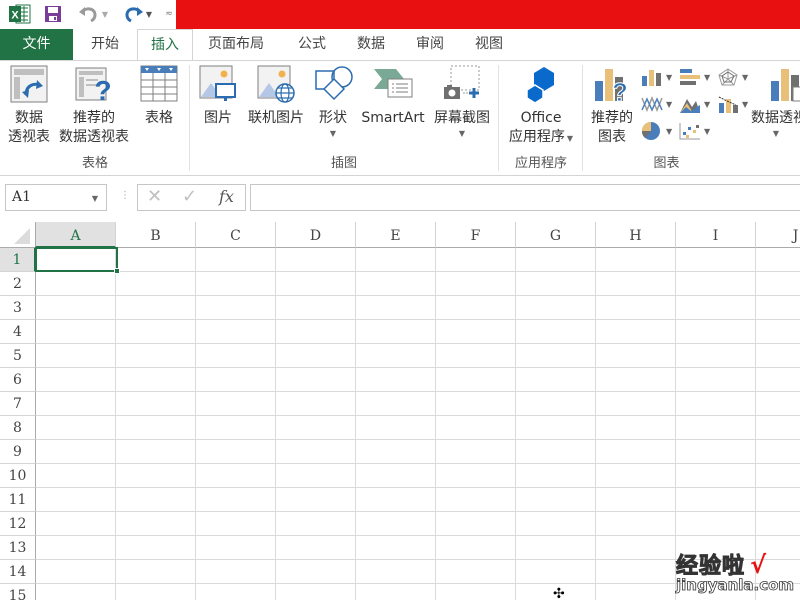  What do you see at coordinates (76, 235) in the screenshot?
I see `column-header-a: A` at bounding box center [76, 235].